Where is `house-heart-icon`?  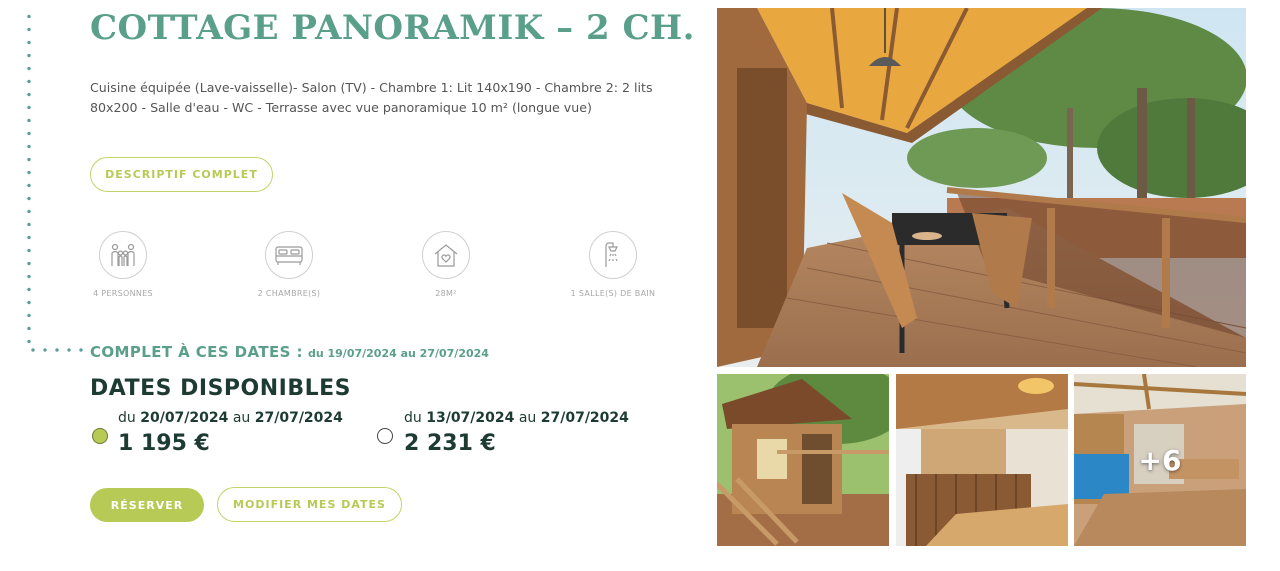 house-heart-icon is located at coordinates (446, 255).